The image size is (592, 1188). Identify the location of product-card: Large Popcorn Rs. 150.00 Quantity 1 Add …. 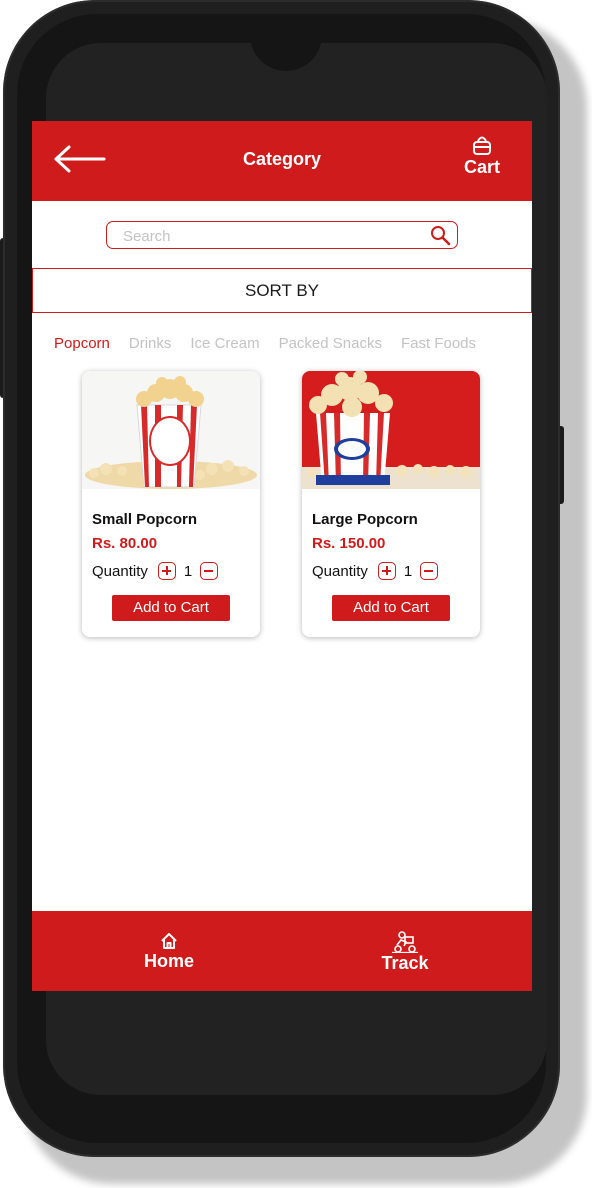
(391, 504).